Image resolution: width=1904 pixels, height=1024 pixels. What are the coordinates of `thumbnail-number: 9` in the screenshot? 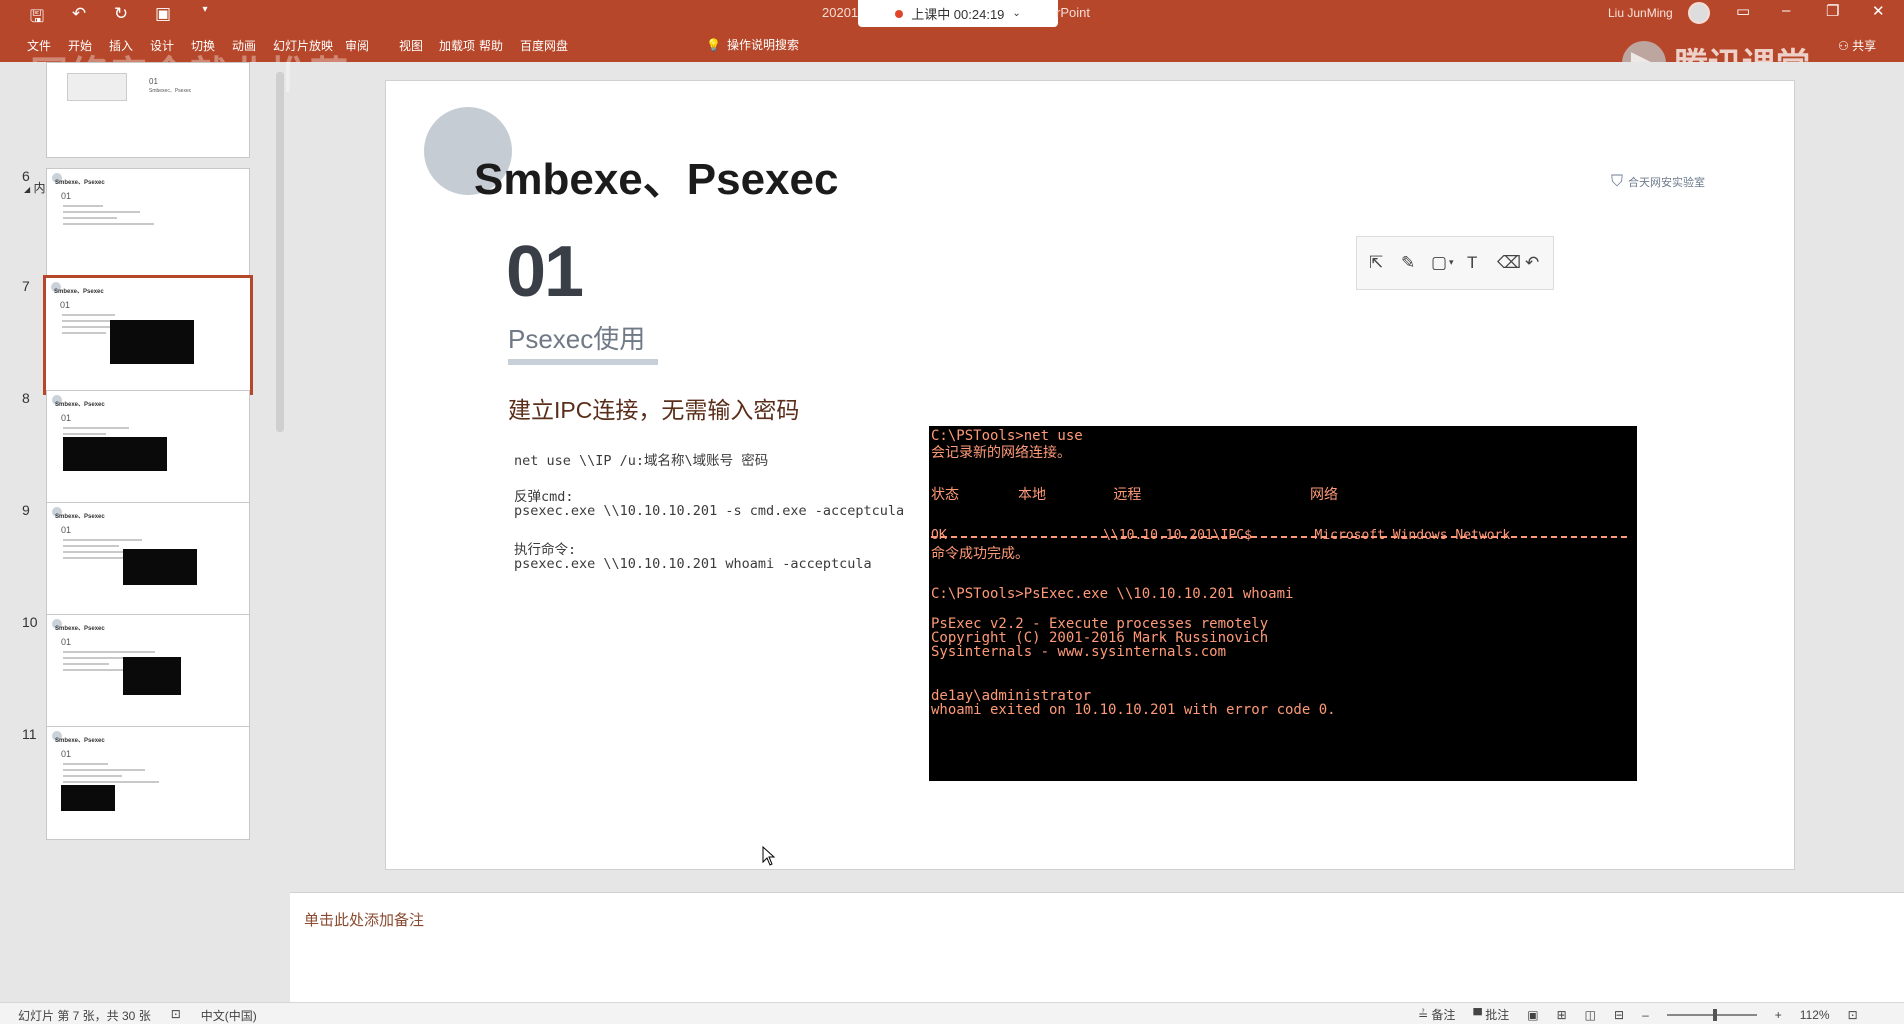 It's located at (26, 510).